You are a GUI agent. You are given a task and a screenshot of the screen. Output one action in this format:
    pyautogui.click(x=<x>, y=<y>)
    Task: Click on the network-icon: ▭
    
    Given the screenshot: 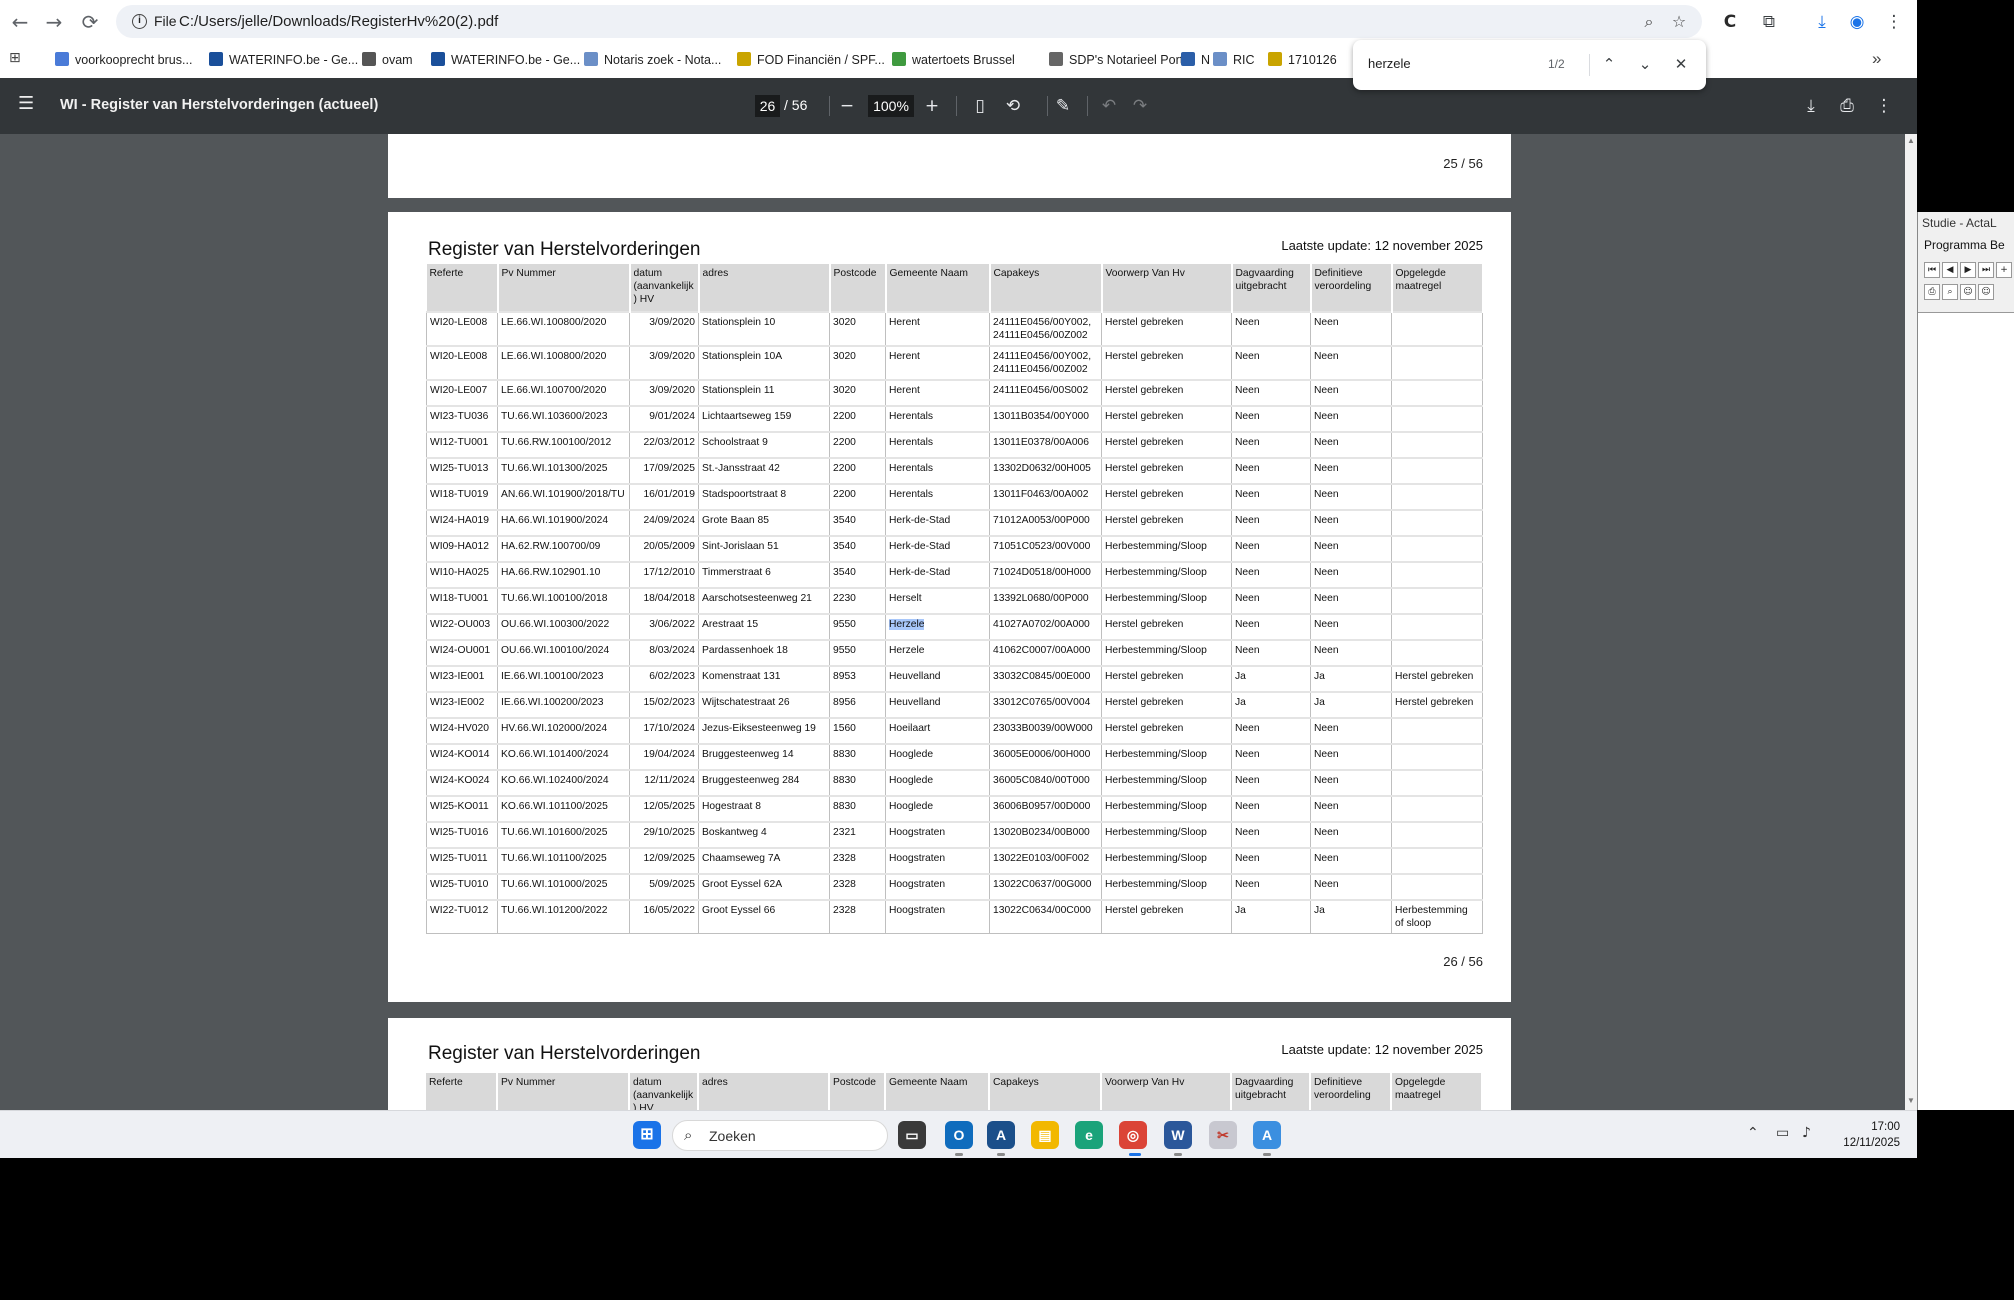 What is the action you would take?
    pyautogui.click(x=1782, y=1133)
    